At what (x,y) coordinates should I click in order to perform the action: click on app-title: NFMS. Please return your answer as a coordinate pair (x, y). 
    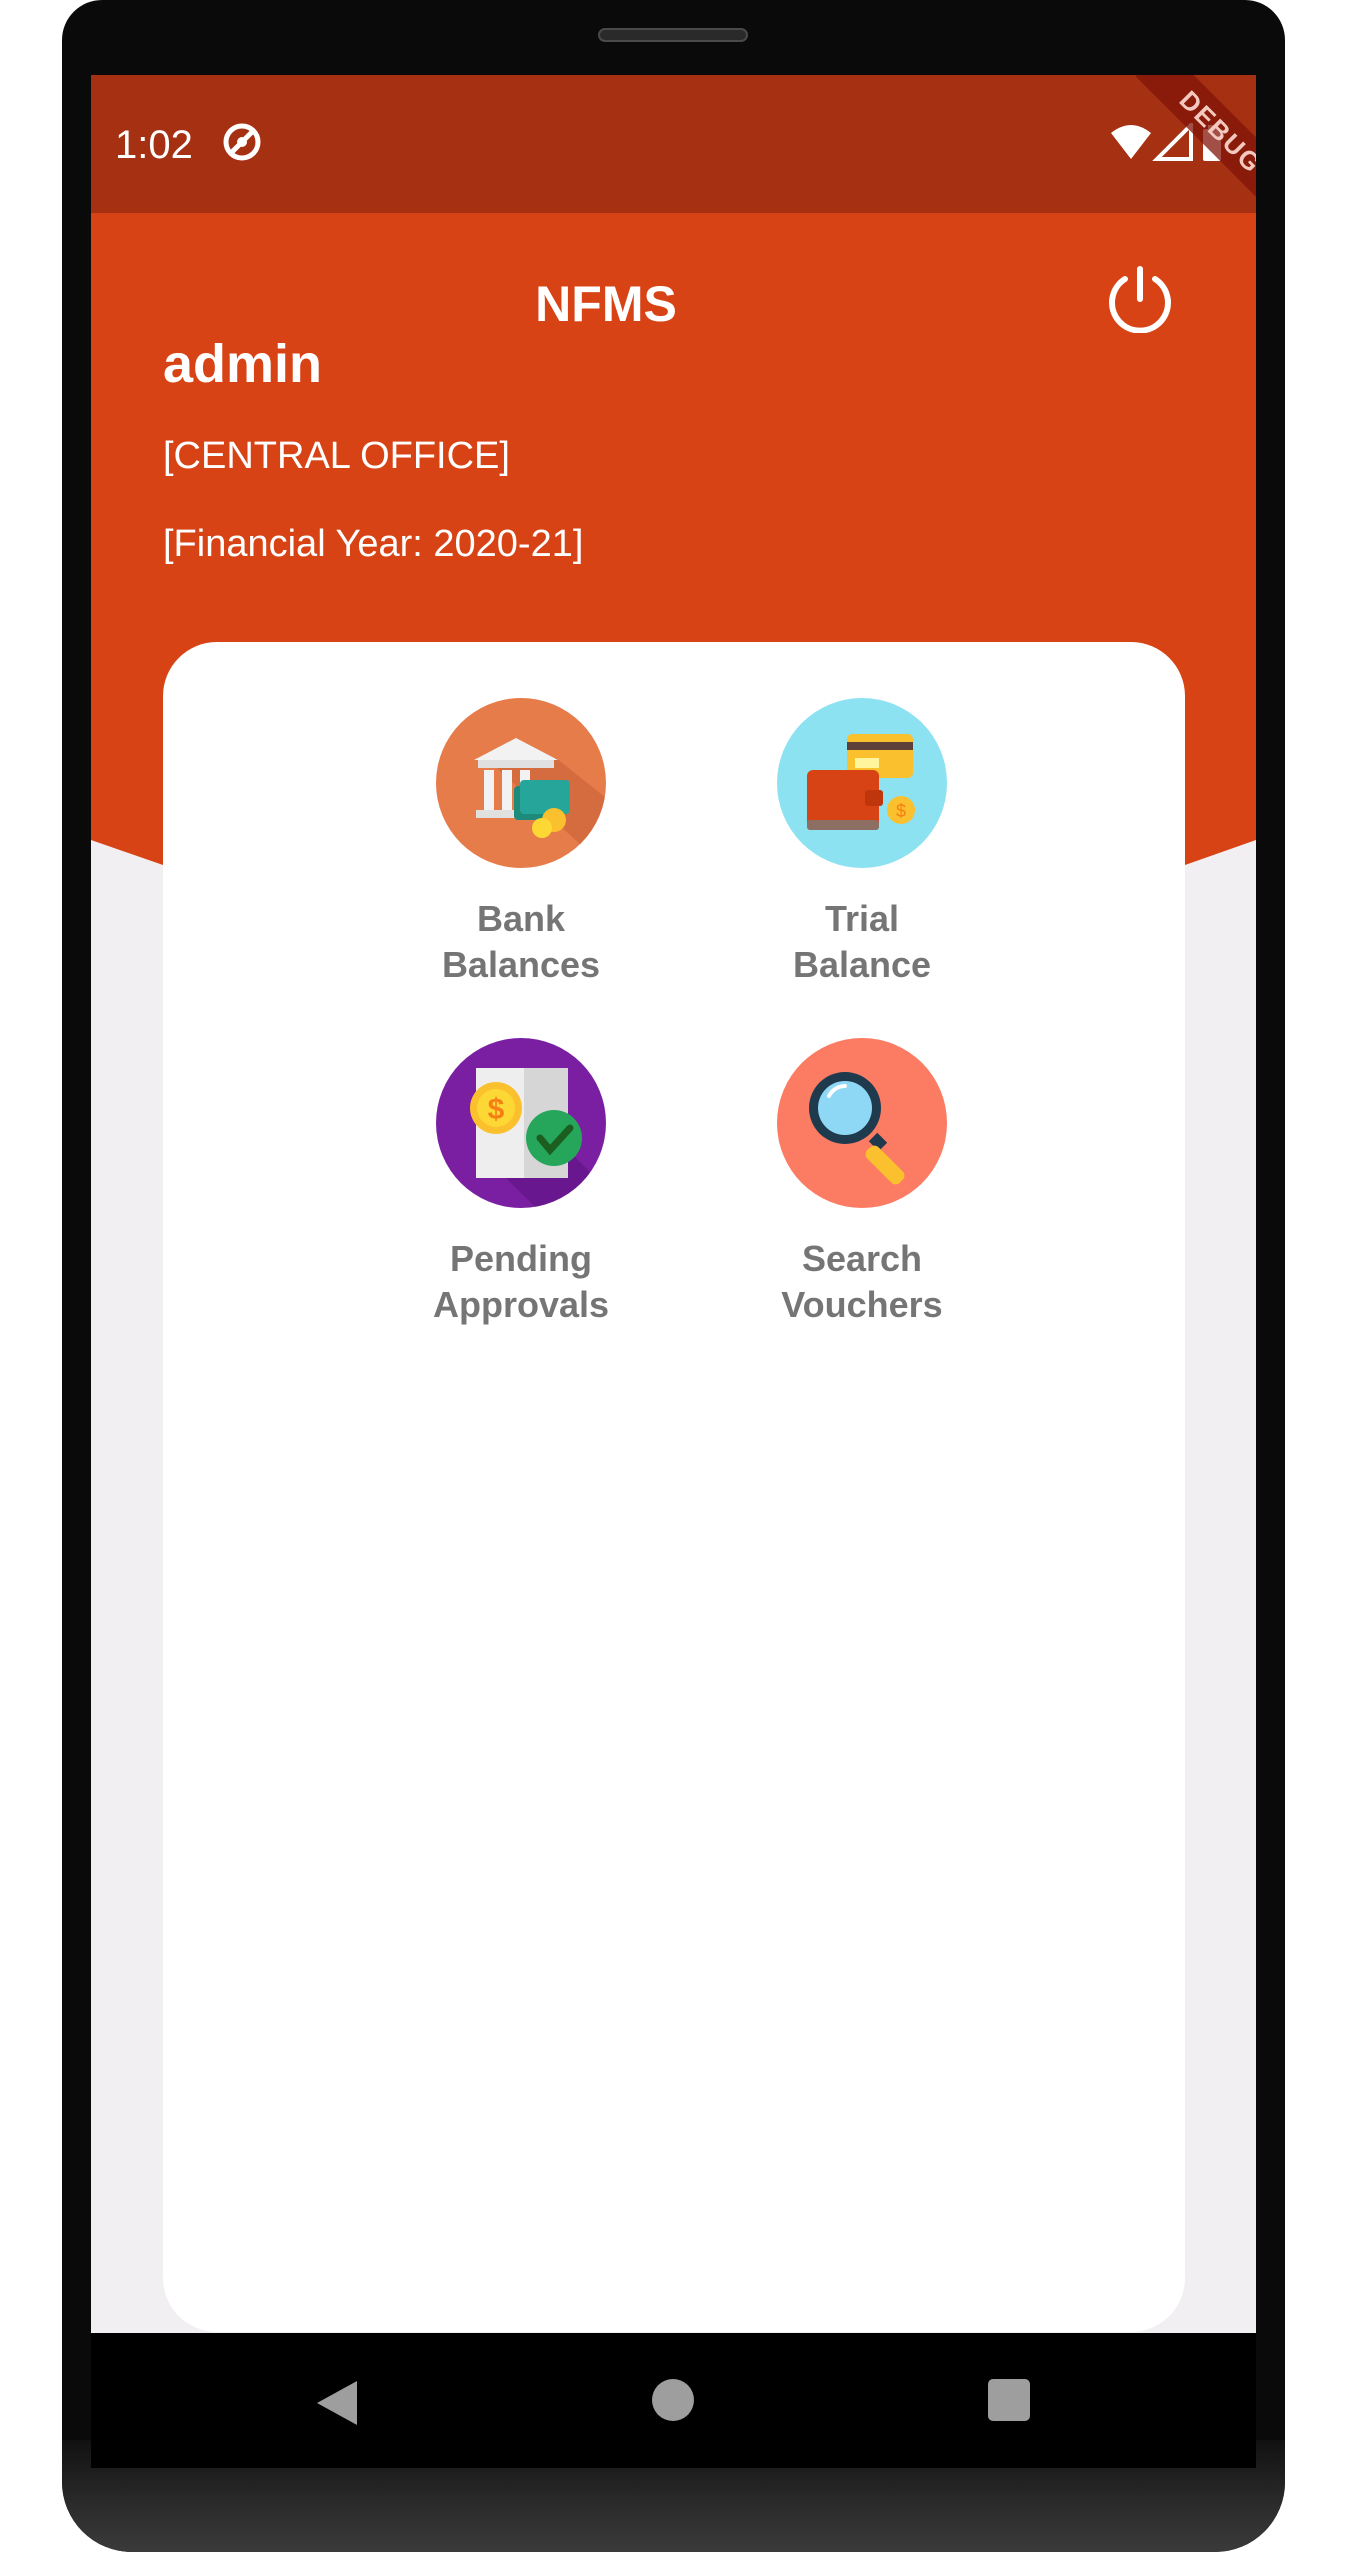
    Looking at the image, I should click on (606, 304).